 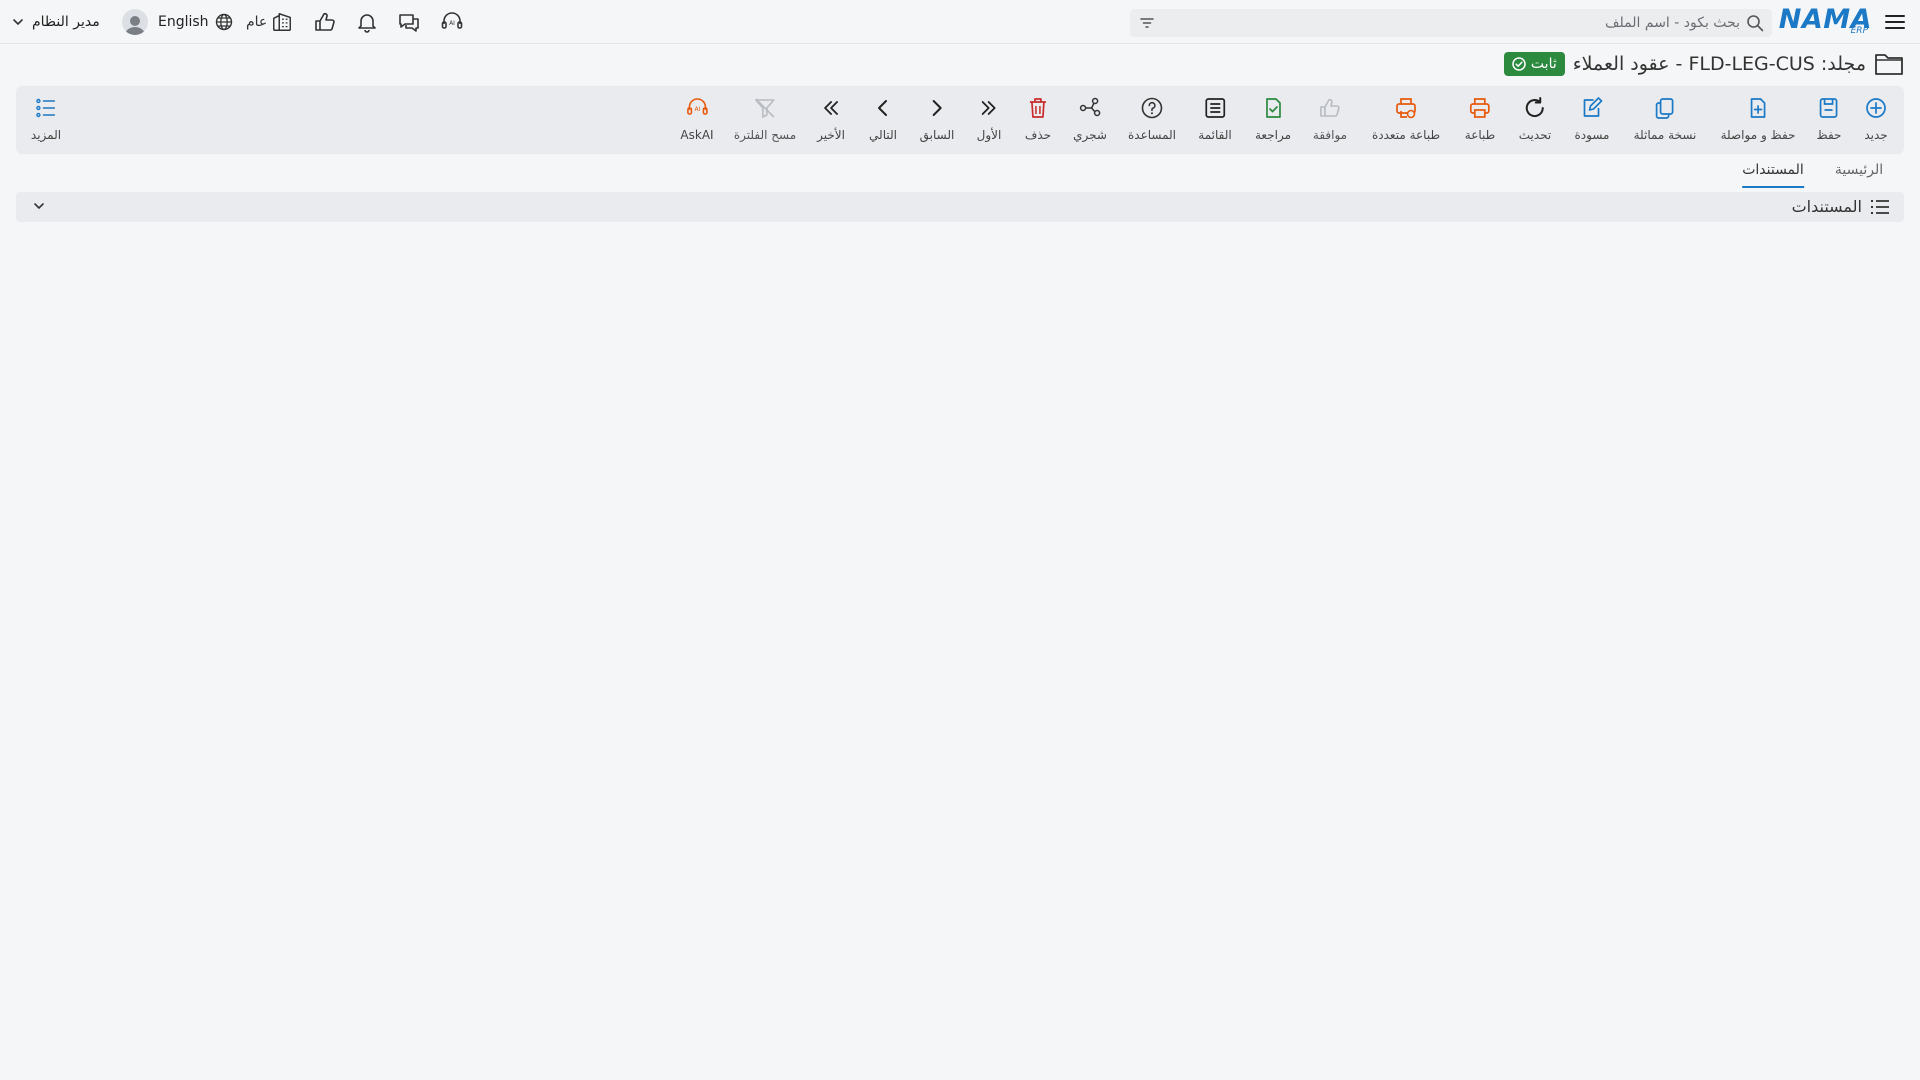 I want to click on new-button: جديد, so click(x=1876, y=119).